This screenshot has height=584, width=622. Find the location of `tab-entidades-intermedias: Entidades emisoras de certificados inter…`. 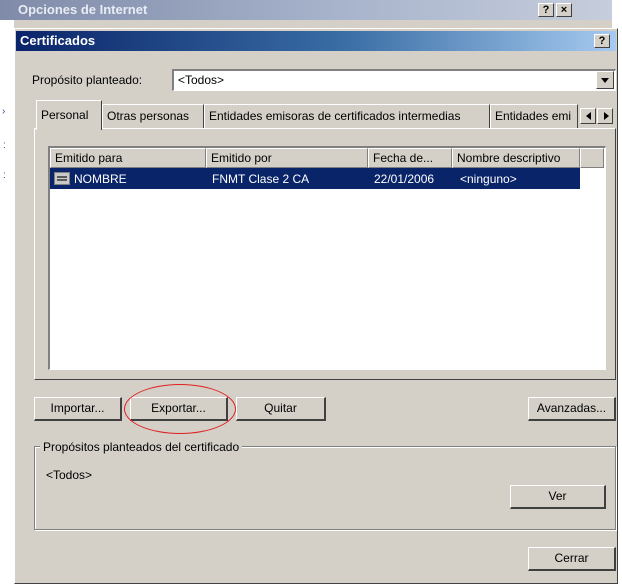

tab-entidades-intermedias: Entidades emisoras de certificados inter… is located at coordinates (347, 116).